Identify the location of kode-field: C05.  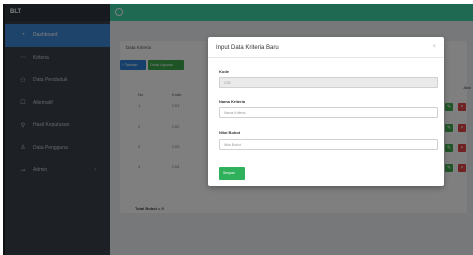
(328, 82).